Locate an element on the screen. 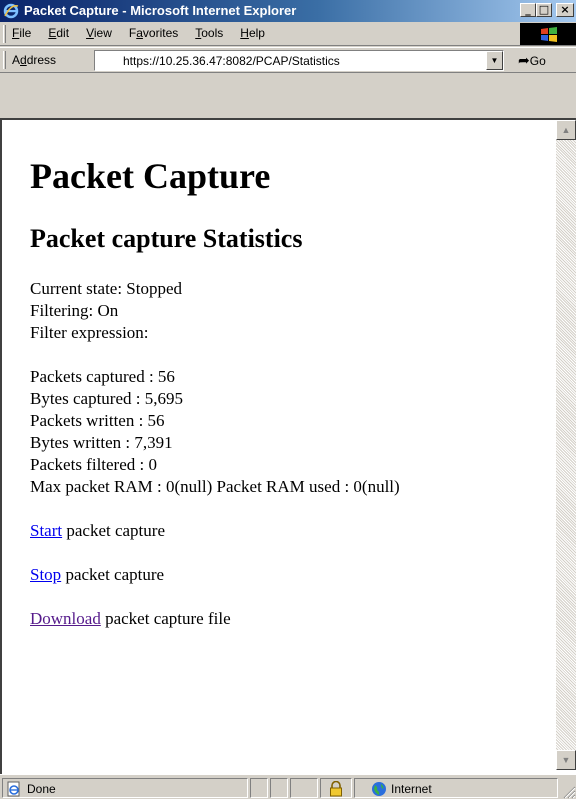 This screenshot has height=799, width=576. menu-edit: Edit is located at coordinates (58, 33).